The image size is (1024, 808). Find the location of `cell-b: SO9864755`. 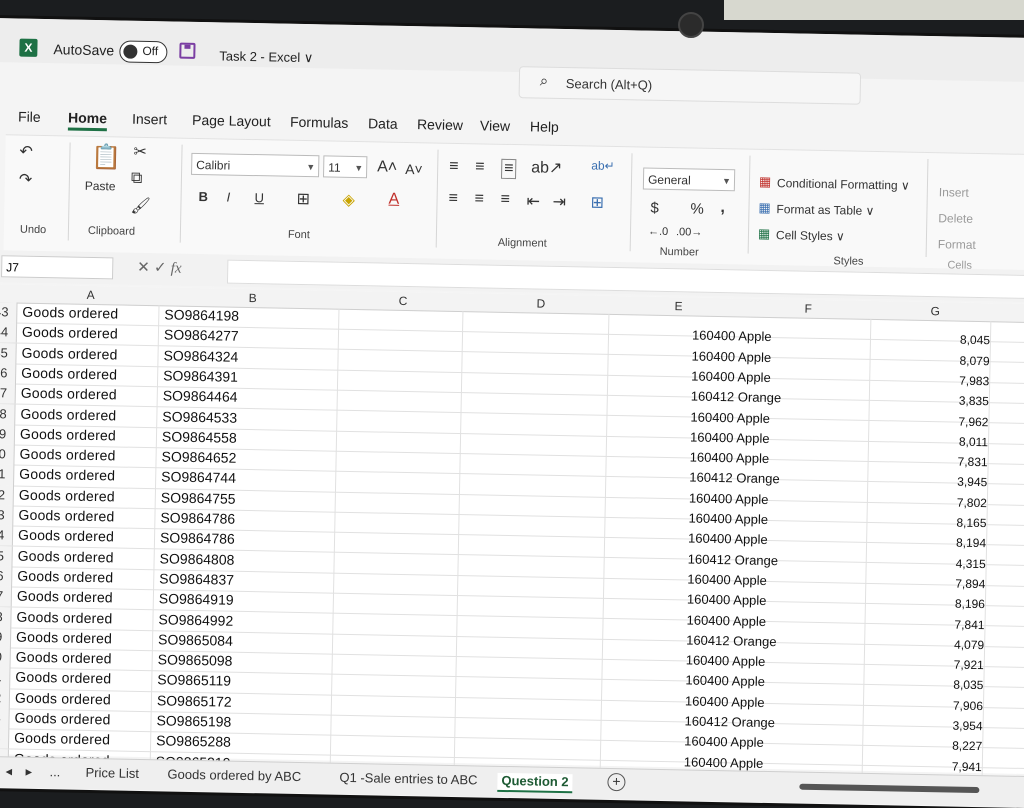

cell-b: SO9864755 is located at coordinates (198, 497).